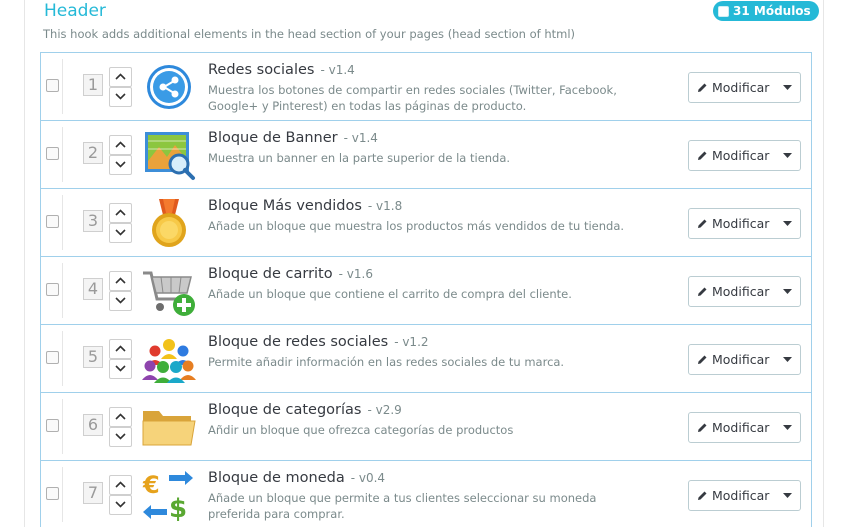 The width and height of the screenshot is (856, 527). I want to click on module-name-text: Bloque de categorías, so click(285, 410).